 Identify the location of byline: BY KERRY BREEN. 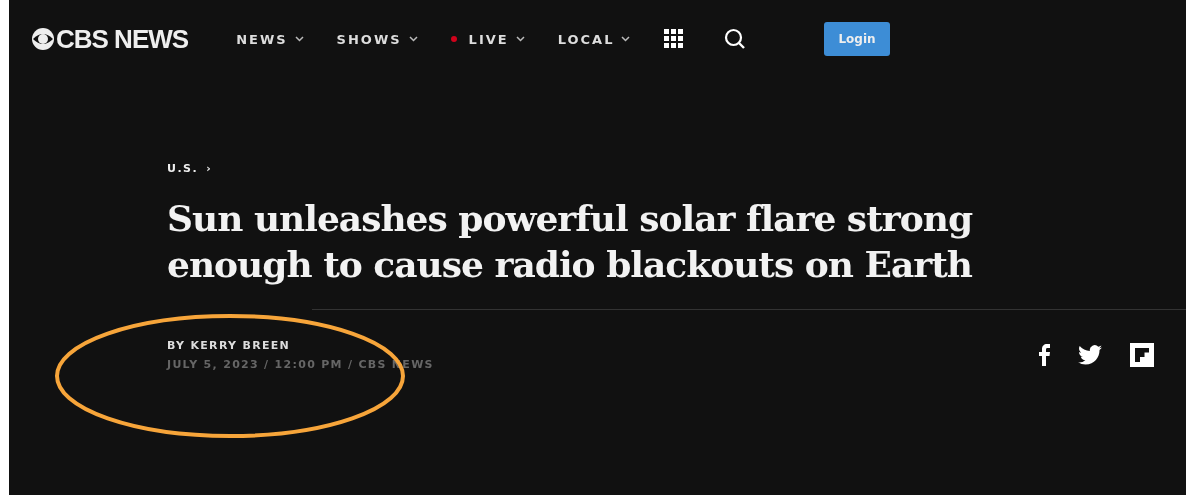
(229, 345).